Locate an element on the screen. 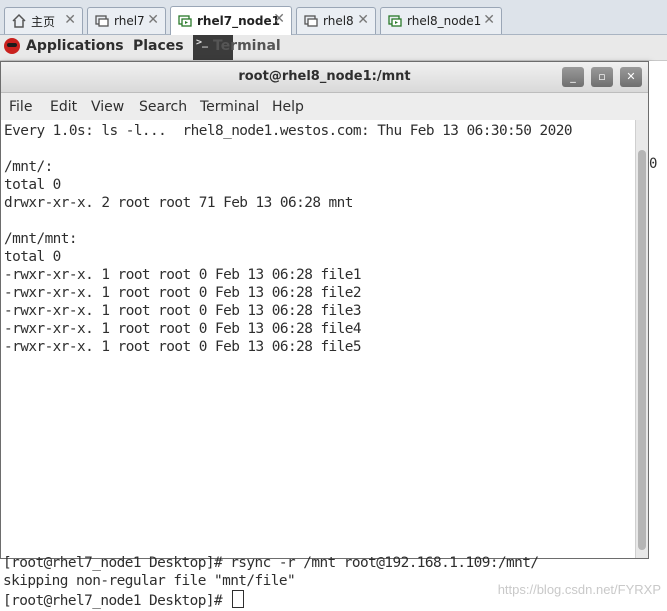 The width and height of the screenshot is (667, 611). menu-search: Search is located at coordinates (163, 107).